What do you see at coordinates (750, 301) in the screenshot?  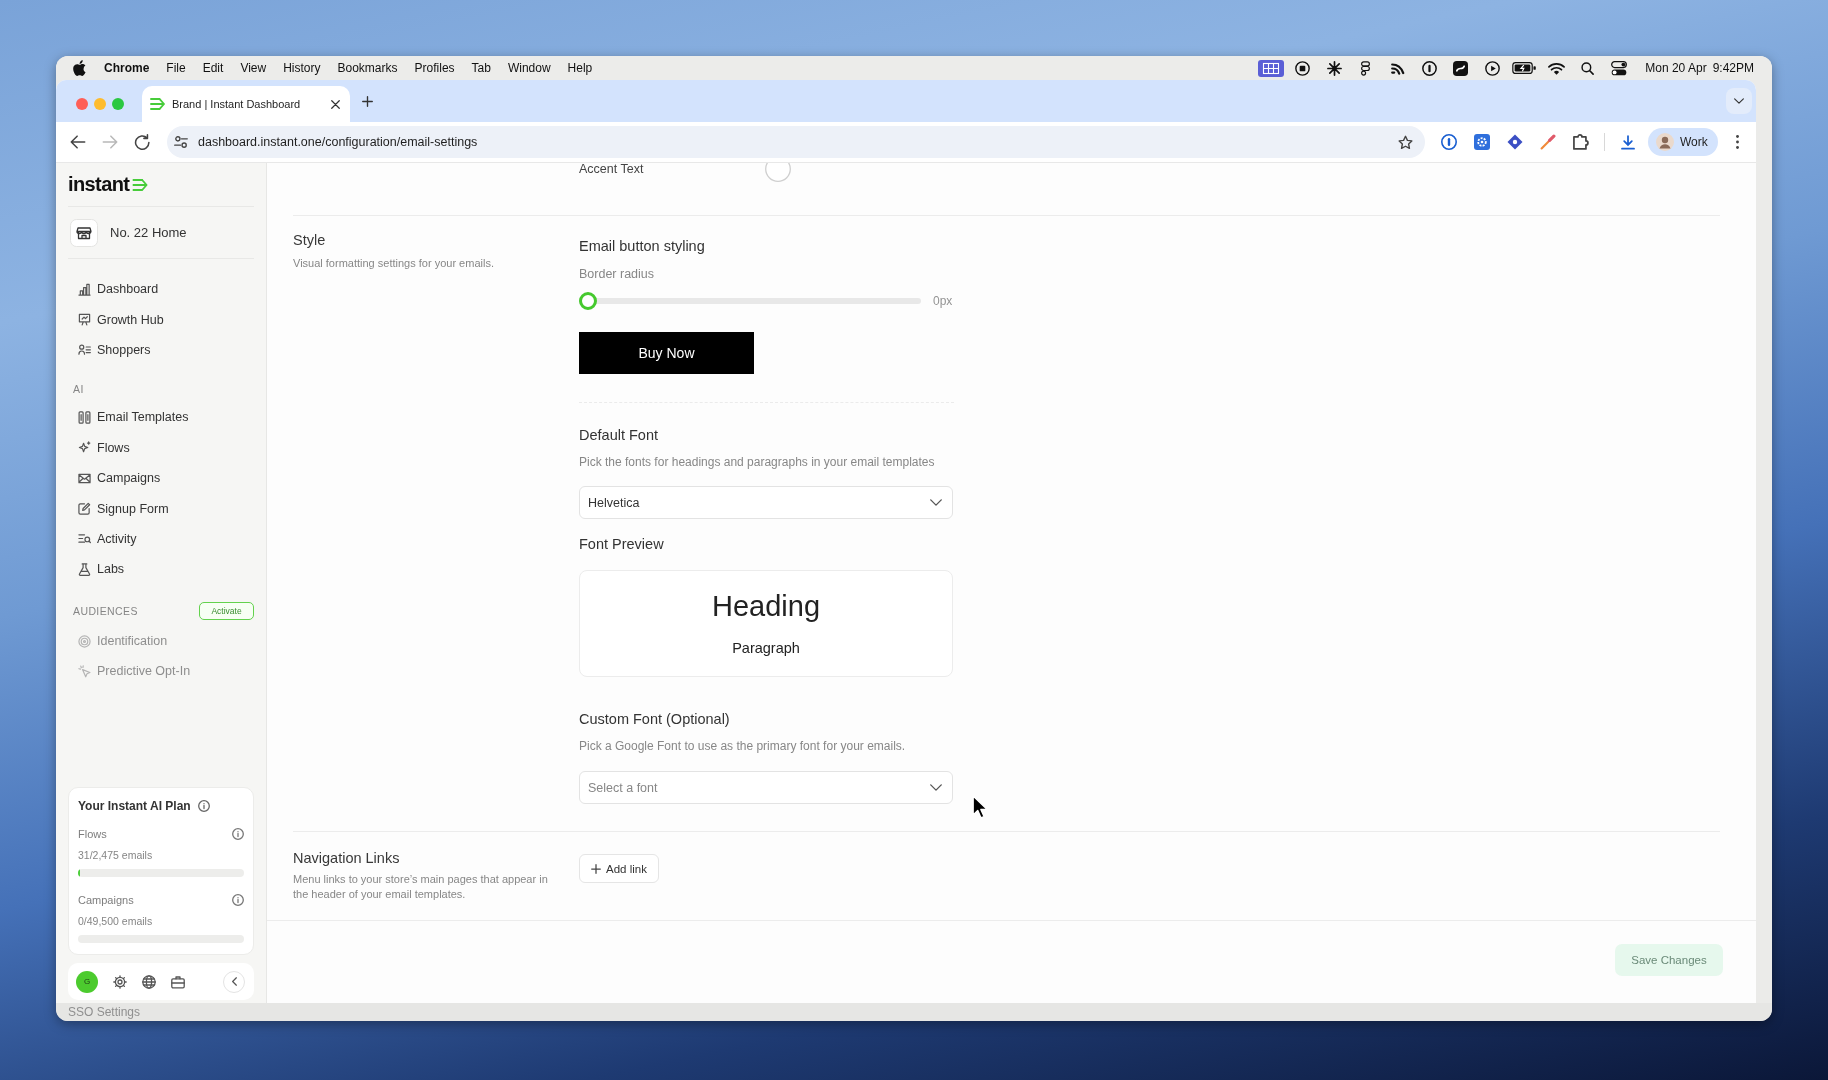 I see `slider-track` at bounding box center [750, 301].